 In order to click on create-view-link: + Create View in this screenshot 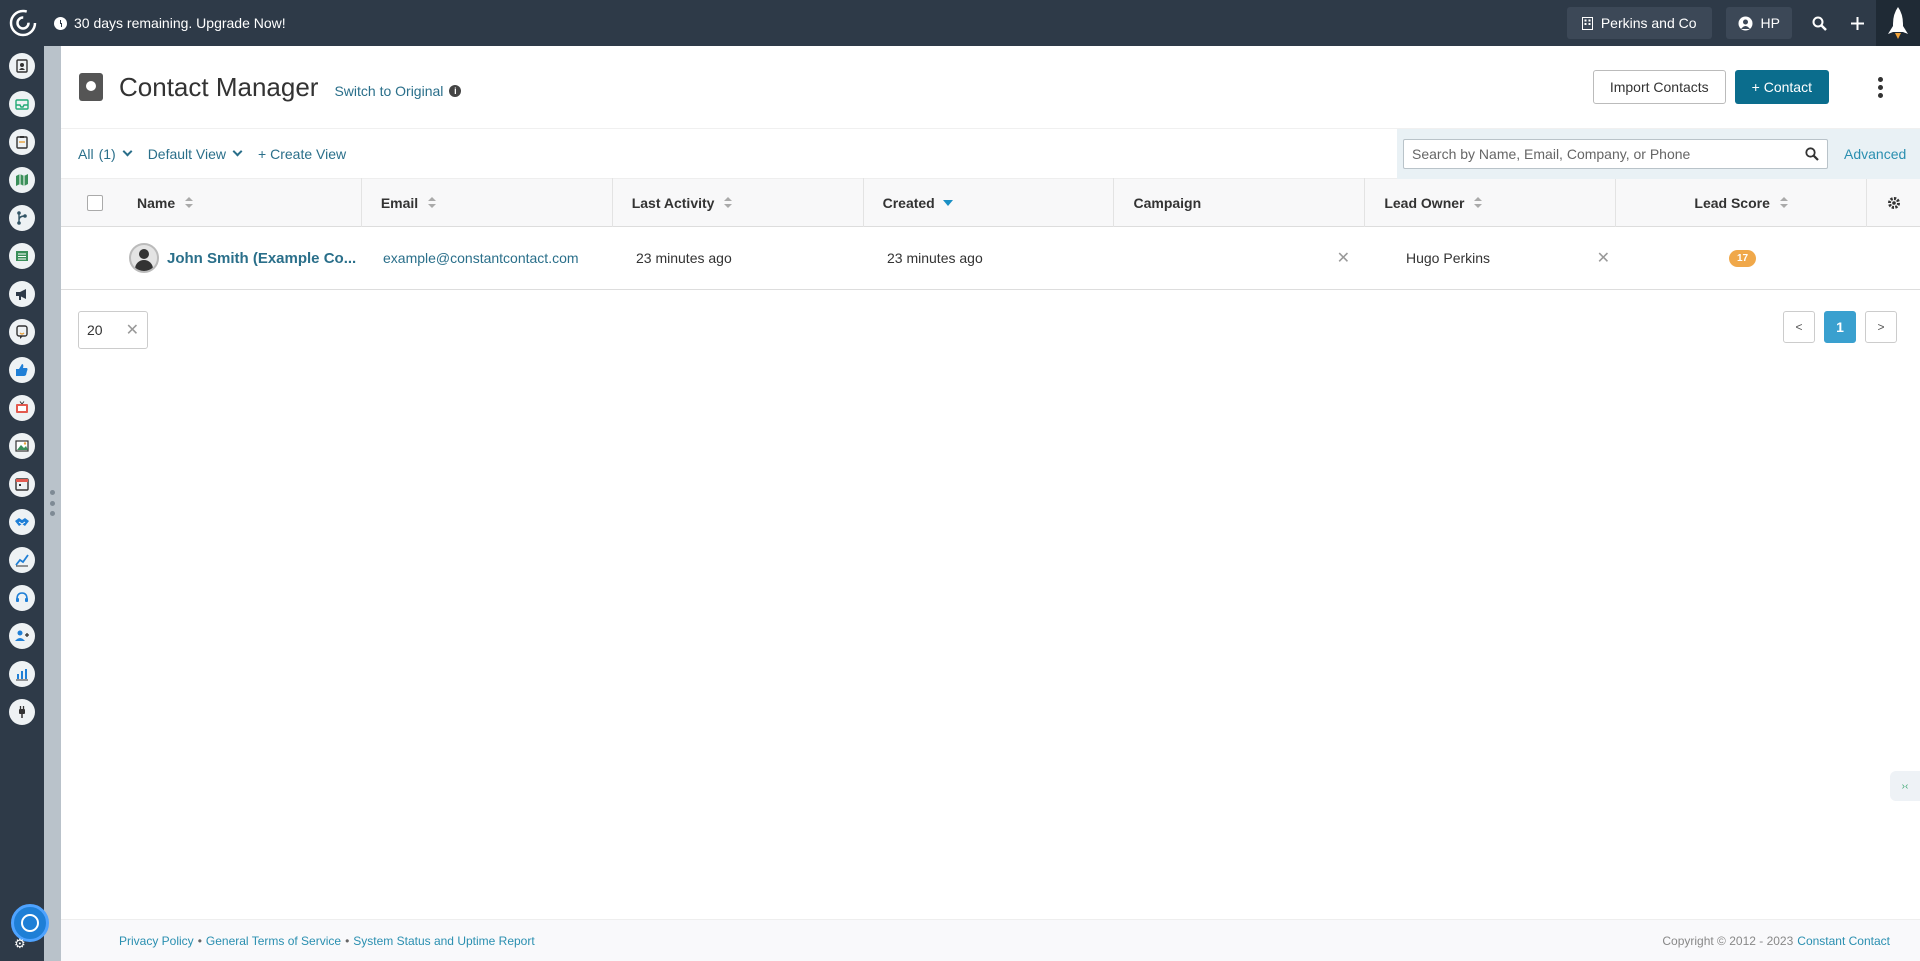, I will do `click(302, 154)`.